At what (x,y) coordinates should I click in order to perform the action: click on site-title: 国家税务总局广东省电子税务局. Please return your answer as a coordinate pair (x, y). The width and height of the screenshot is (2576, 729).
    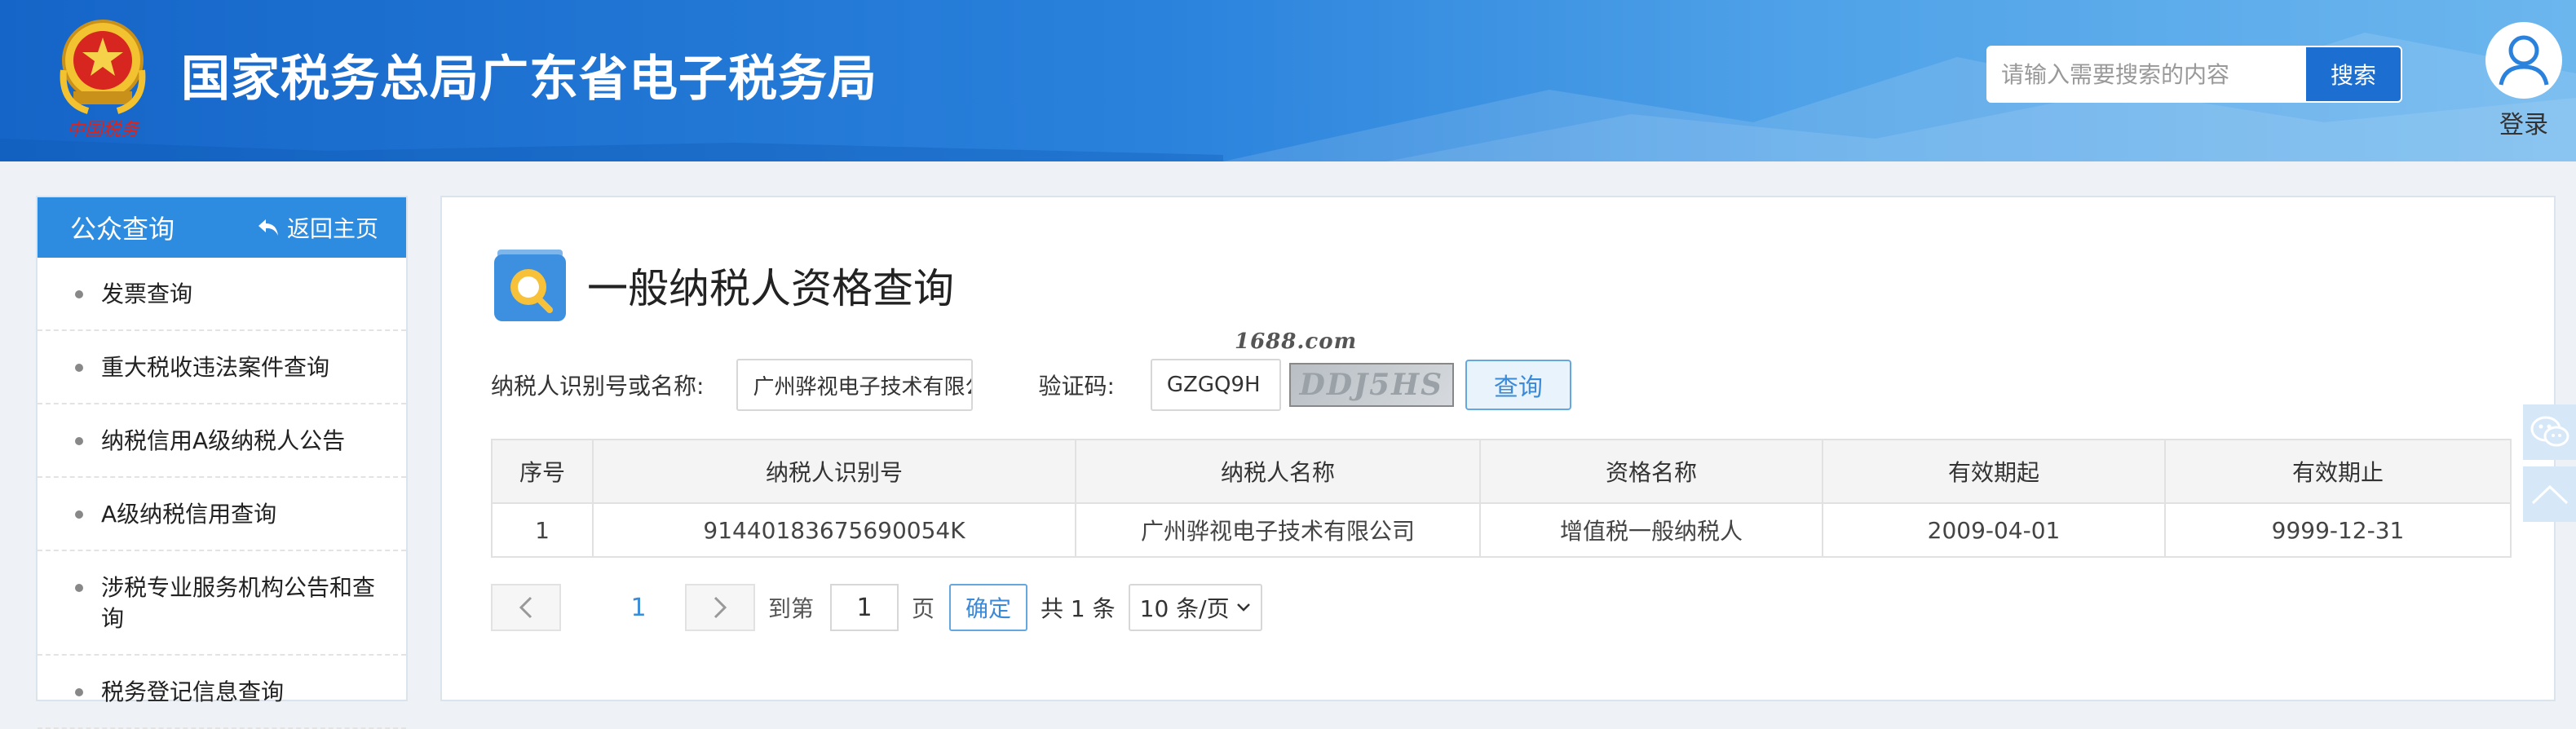
    Looking at the image, I should click on (529, 79).